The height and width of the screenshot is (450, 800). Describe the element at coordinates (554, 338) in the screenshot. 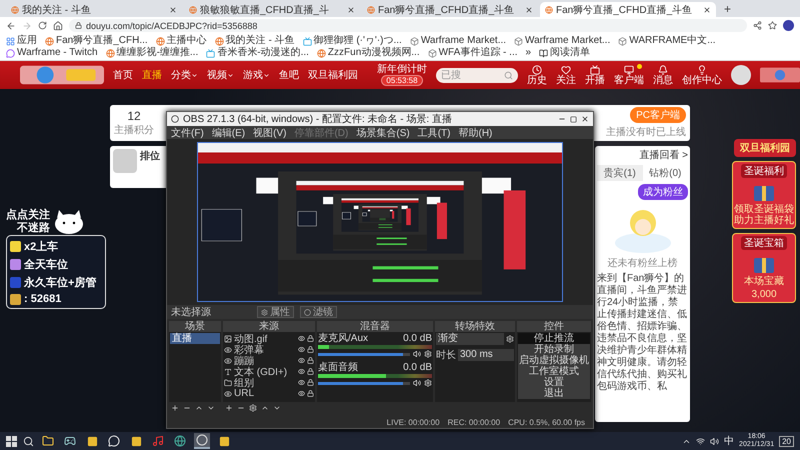

I see `control-button: 停止推流` at that location.